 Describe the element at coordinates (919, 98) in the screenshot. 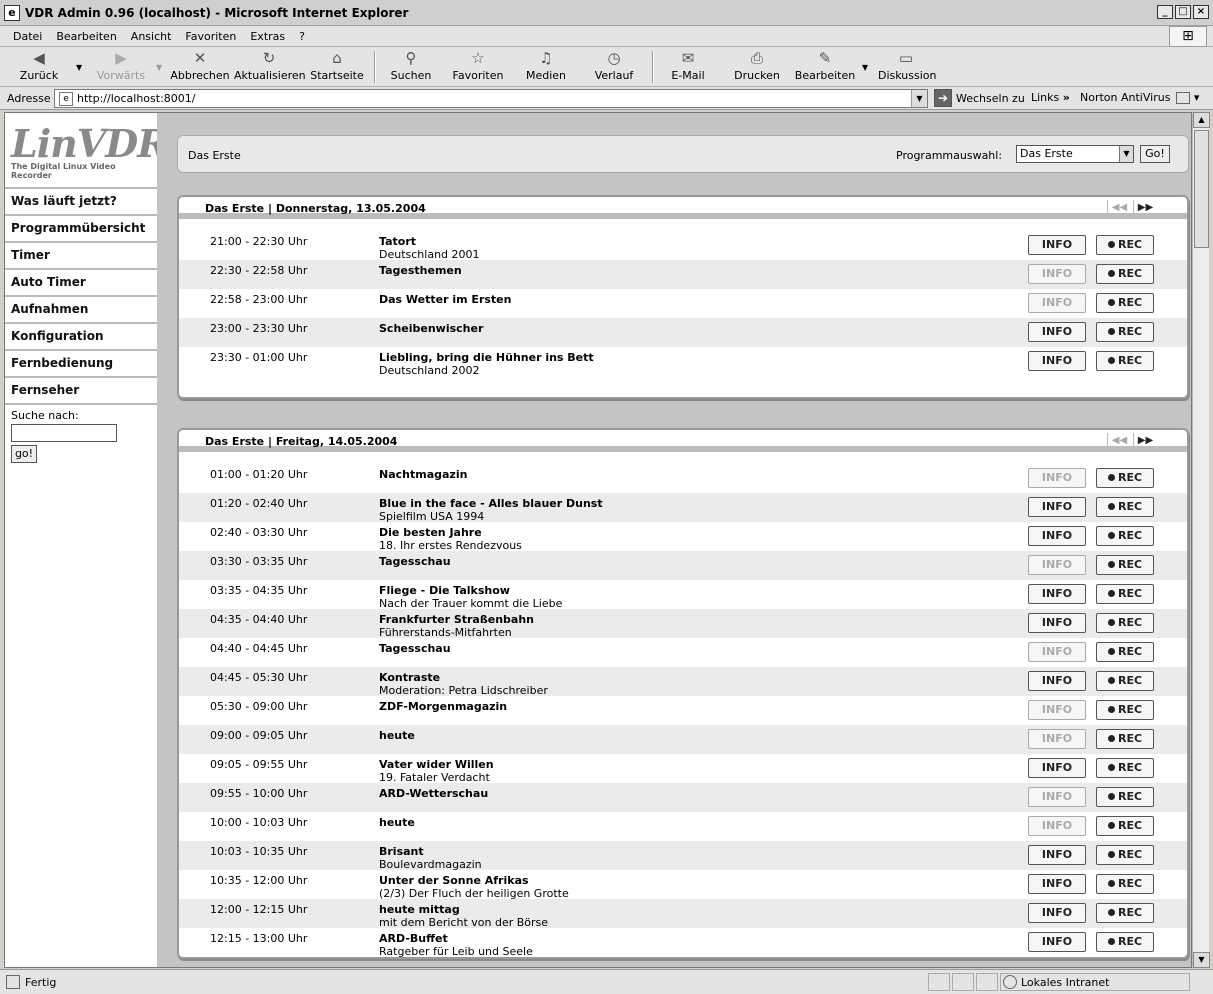

I see `address-dropdown-icon: ▼` at that location.